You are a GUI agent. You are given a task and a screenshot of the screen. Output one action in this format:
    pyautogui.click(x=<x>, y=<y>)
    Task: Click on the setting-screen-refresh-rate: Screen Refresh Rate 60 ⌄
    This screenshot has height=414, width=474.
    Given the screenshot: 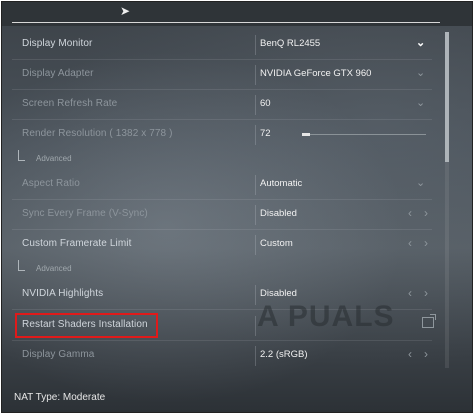 What is the action you would take?
    pyautogui.click(x=222, y=105)
    